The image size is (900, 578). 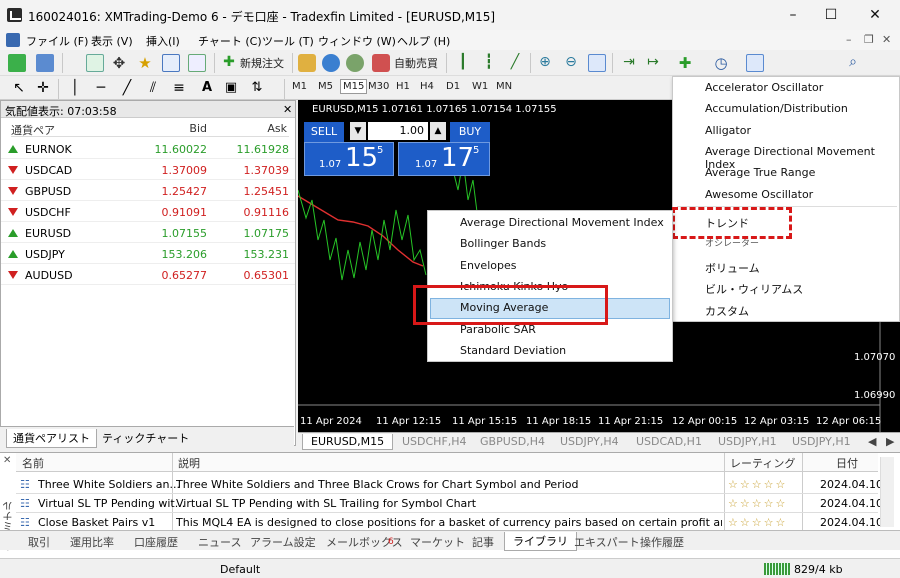 What do you see at coordinates (653, 63) in the screenshot?
I see `chart-shift-icon: ↦` at bounding box center [653, 63].